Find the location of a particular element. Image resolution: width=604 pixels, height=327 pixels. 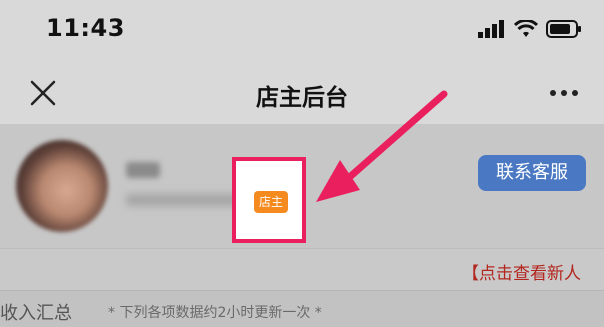

notice-bar: 【点击查看新人 is located at coordinates (302, 269).